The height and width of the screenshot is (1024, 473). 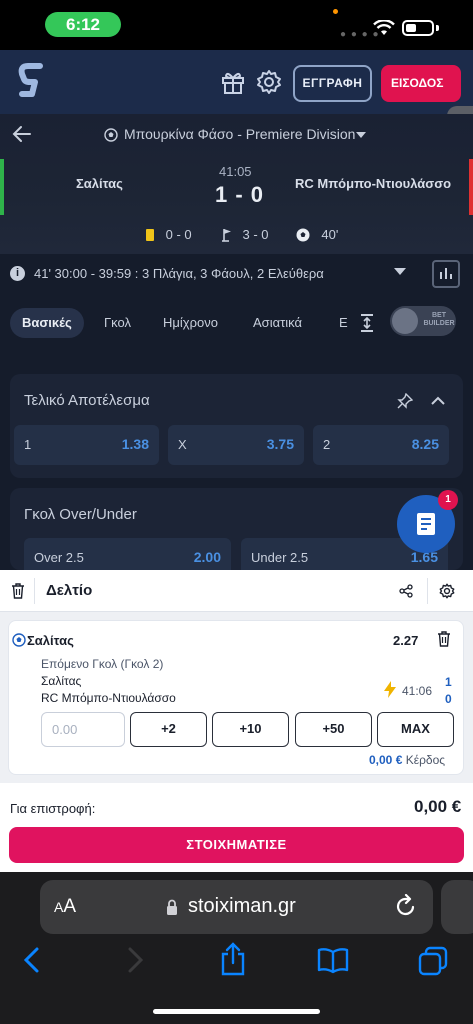 I want to click on quick-stake-max: MAX, so click(x=415, y=729).